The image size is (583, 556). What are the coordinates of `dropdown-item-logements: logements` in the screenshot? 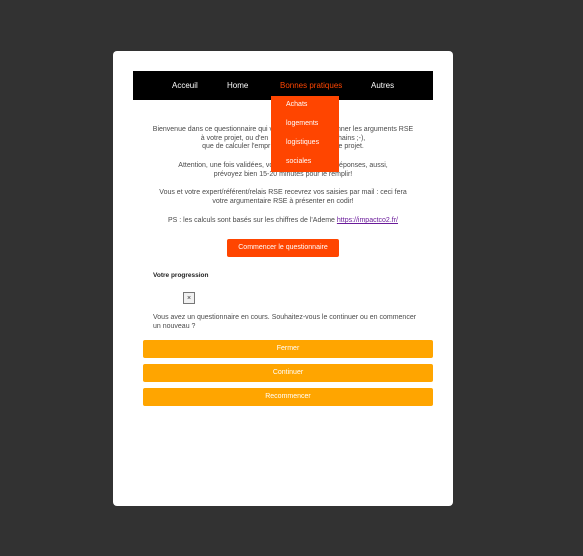 It's located at (302, 123).